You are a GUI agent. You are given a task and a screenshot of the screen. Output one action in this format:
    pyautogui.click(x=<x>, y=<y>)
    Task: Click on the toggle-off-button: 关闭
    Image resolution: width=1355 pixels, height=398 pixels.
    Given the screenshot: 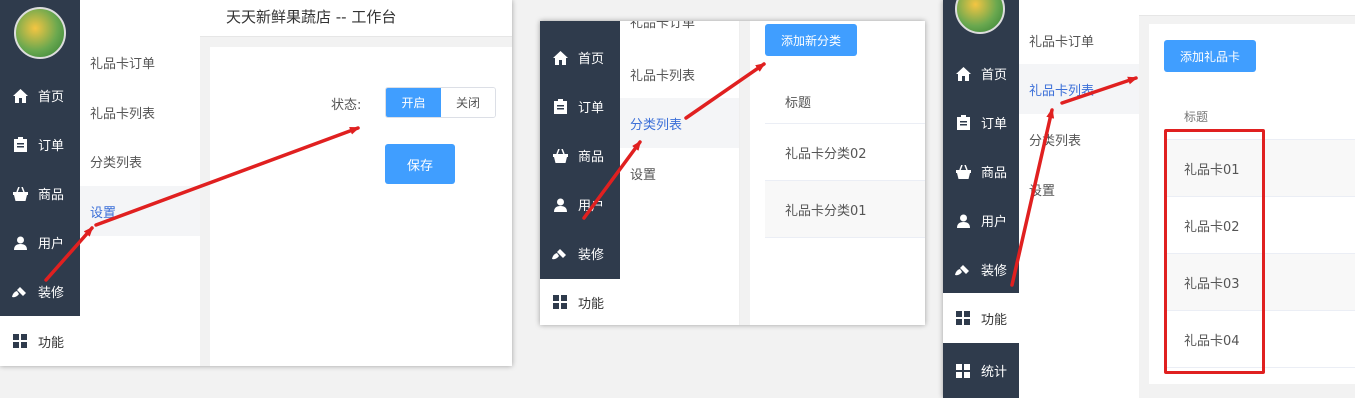 What is the action you would take?
    pyautogui.click(x=468, y=102)
    